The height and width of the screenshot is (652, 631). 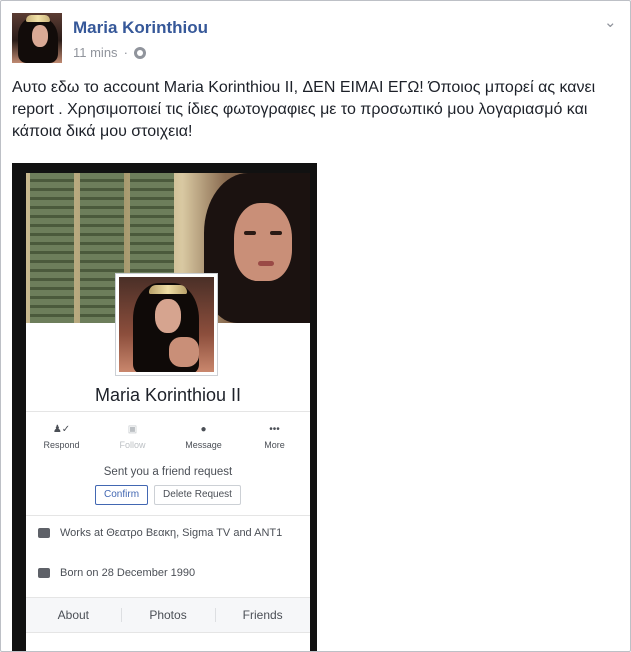 I want to click on calendar-icon, so click(x=44, y=573).